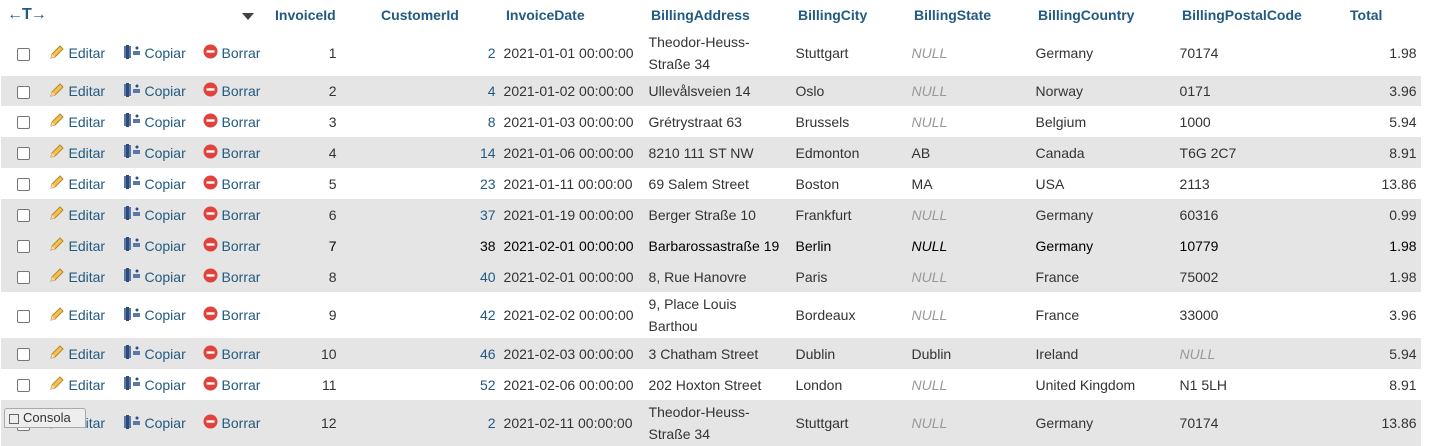 This screenshot has height=446, width=1433. What do you see at coordinates (321, 152) in the screenshot?
I see `cell-invoiceid: 4` at bounding box center [321, 152].